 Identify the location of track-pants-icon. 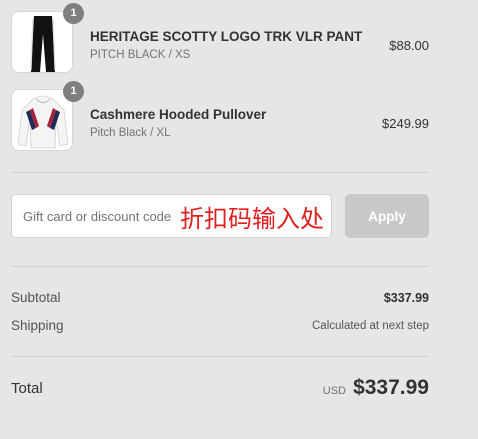
(42, 42).